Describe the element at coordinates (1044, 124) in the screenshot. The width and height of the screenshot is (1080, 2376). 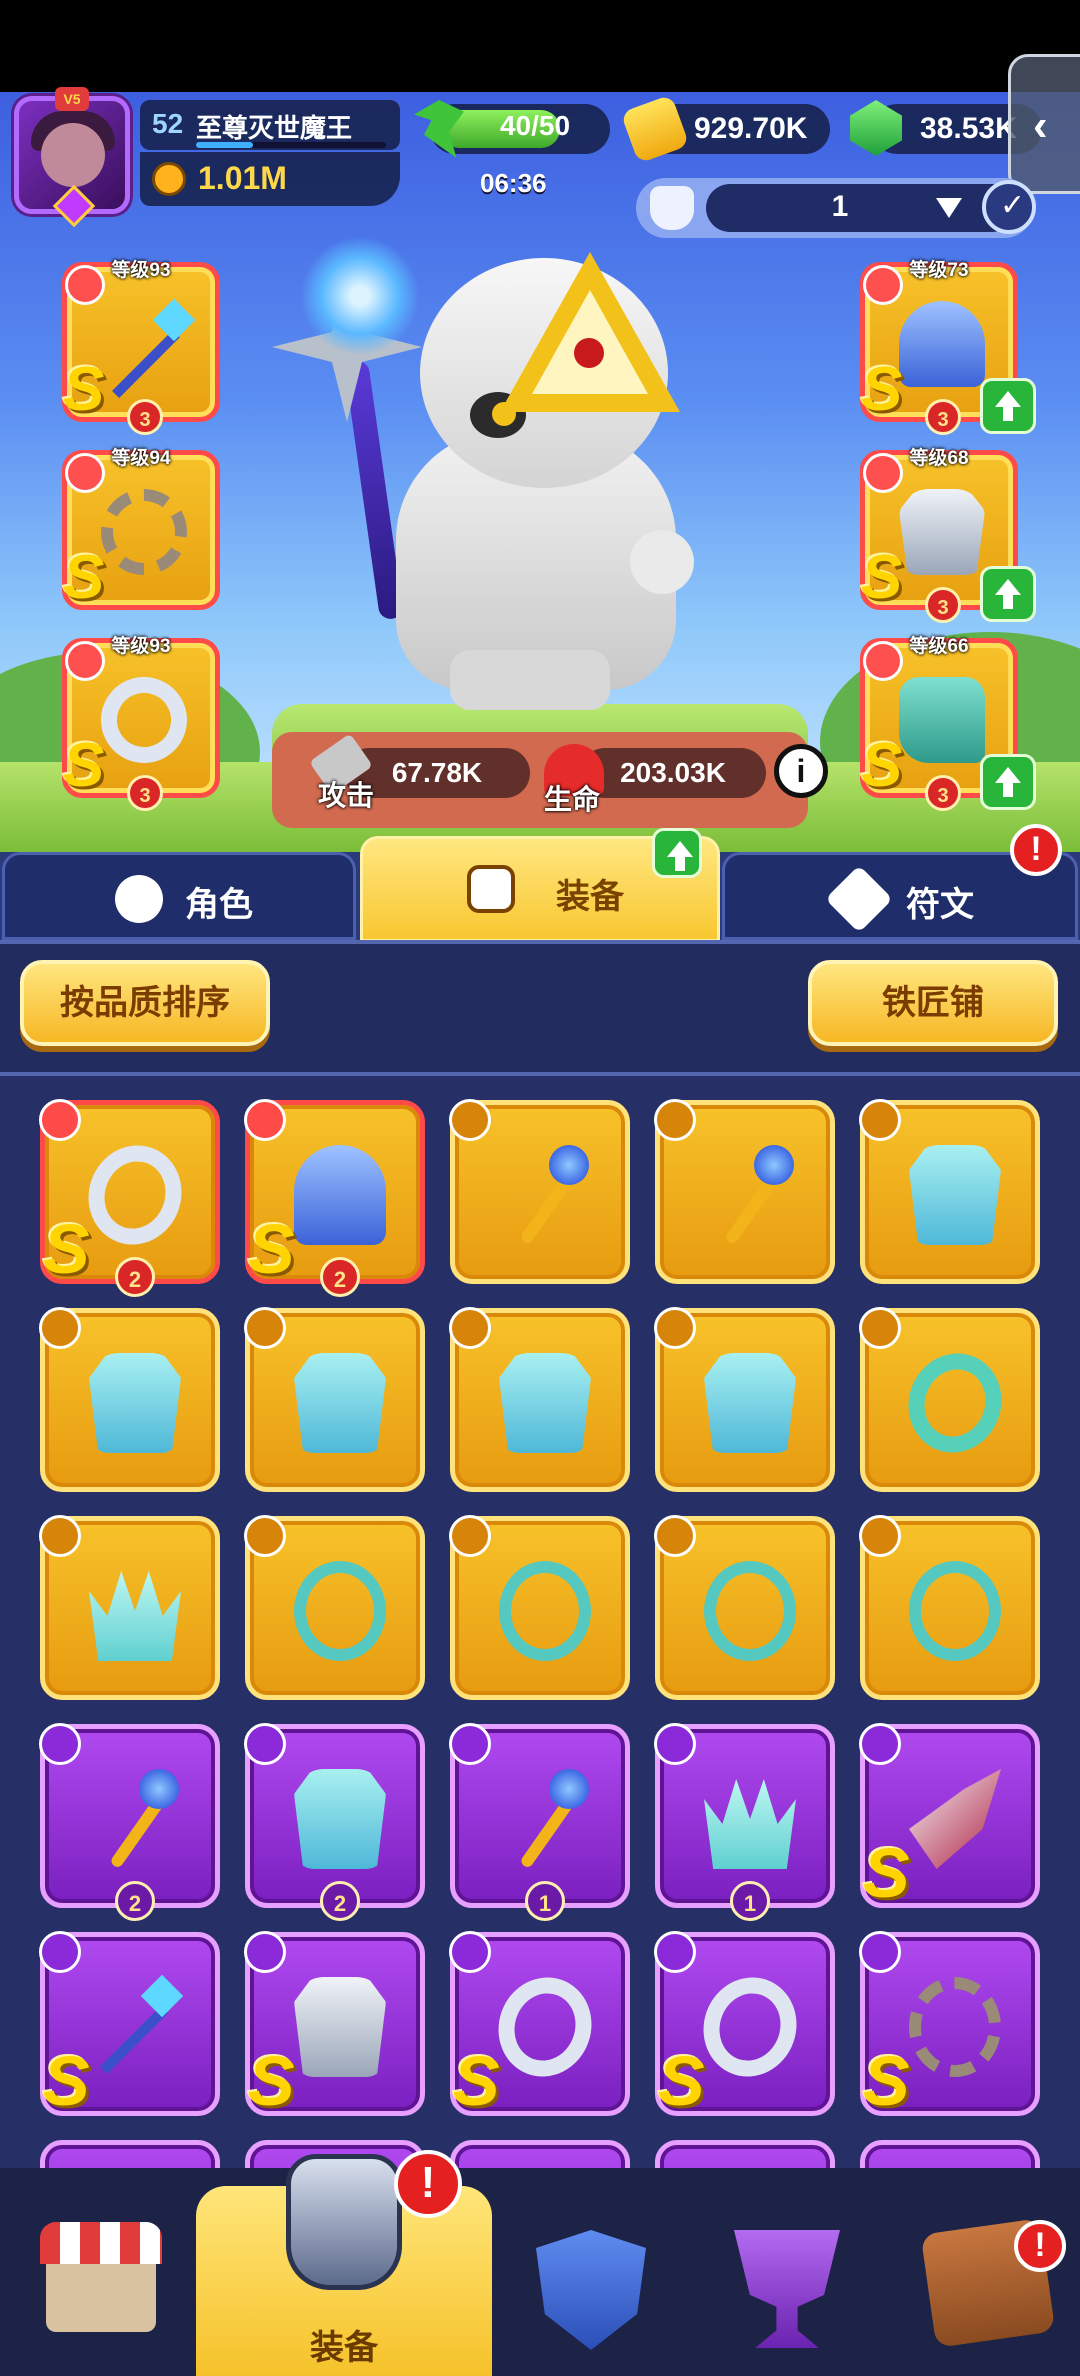
I see `side-drawer-tab: ‹` at that location.